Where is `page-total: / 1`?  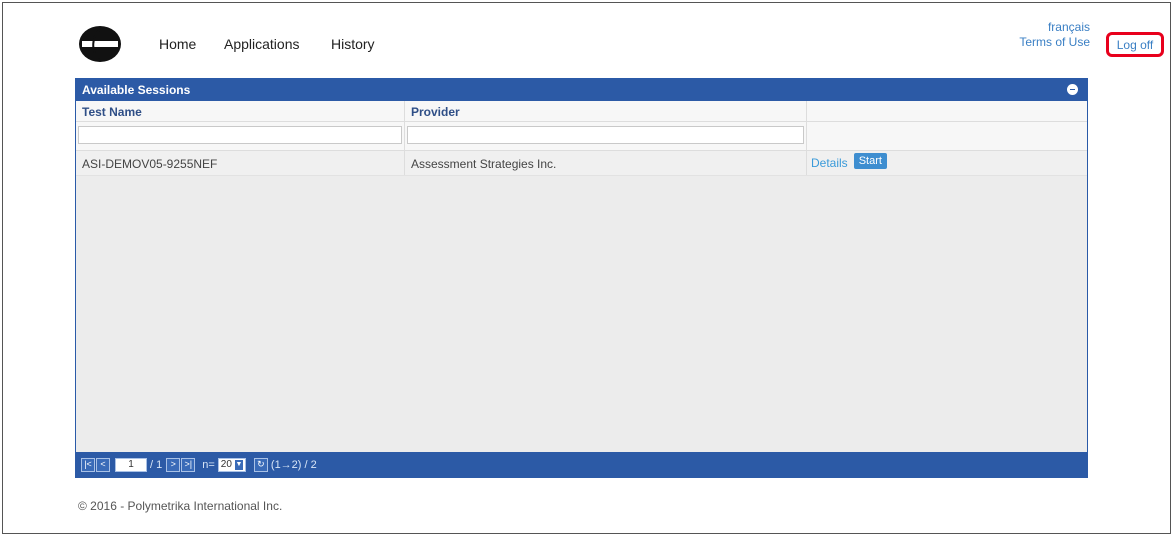 page-total: / 1 is located at coordinates (156, 465).